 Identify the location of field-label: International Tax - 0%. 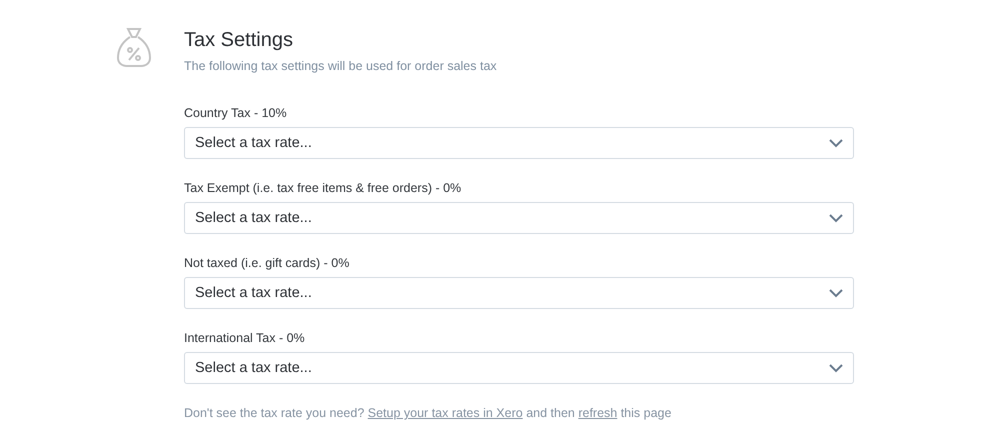
(245, 338).